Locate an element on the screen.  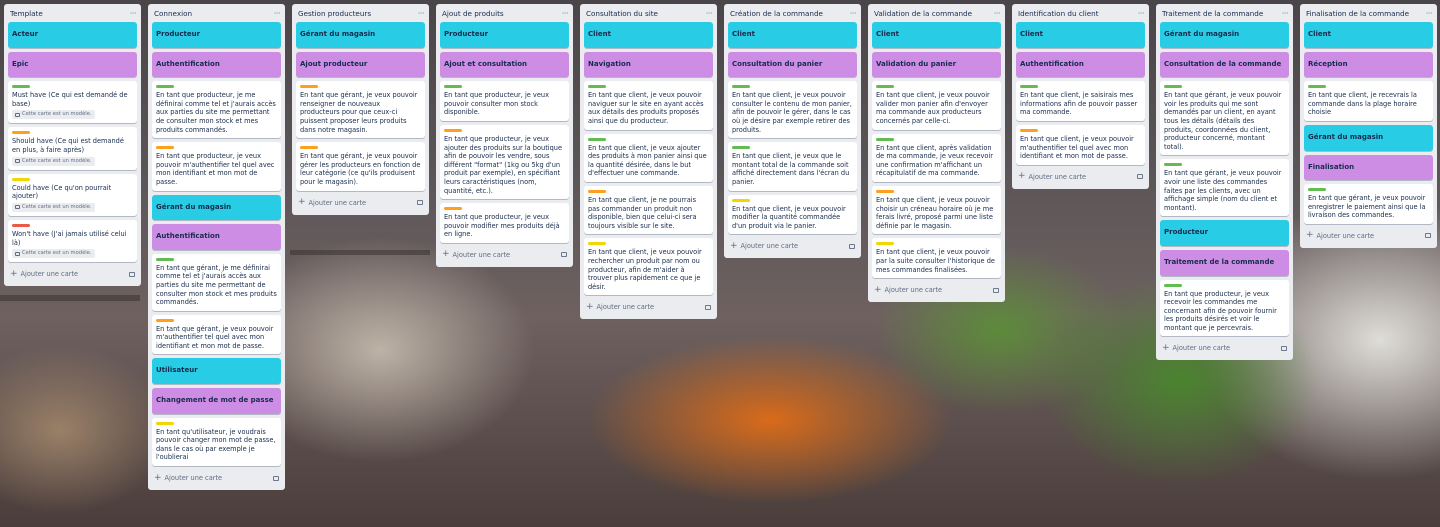
list-header: Création de la commande ··· is located at coordinates (792, 13).